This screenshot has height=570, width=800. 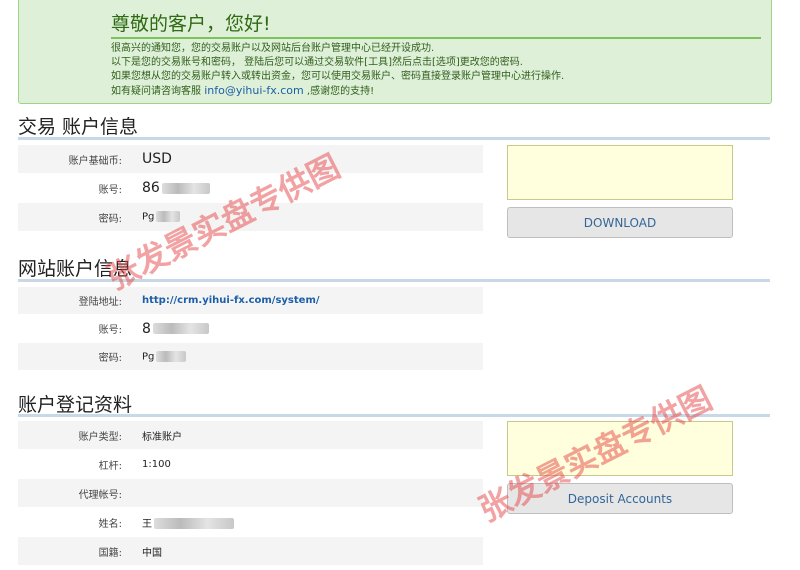 I want to click on trading-account-table: 账户基础币: USD 账号: 86 密码: Pg, so click(x=250, y=188).